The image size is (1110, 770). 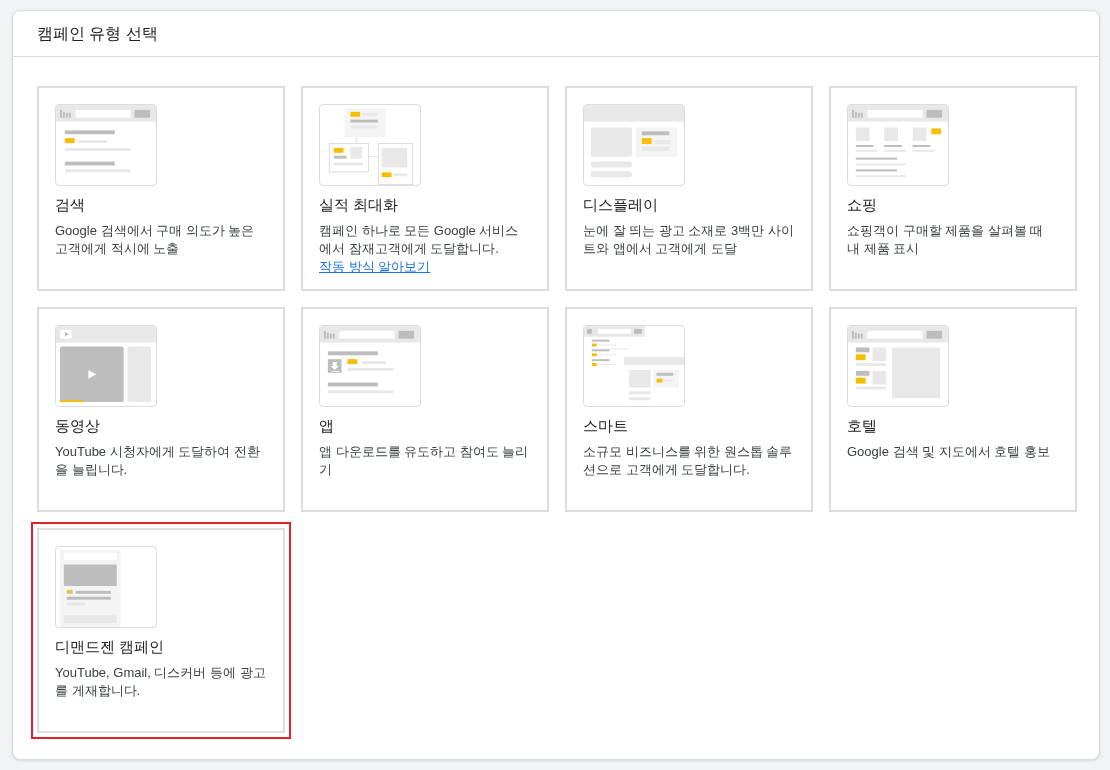 I want to click on campaign-type-description: 캠페인 하나로 모든 Google 서비스에서 잠재고객에게 도달합니다. 작동 방식 알아보기, so click(x=419, y=249).